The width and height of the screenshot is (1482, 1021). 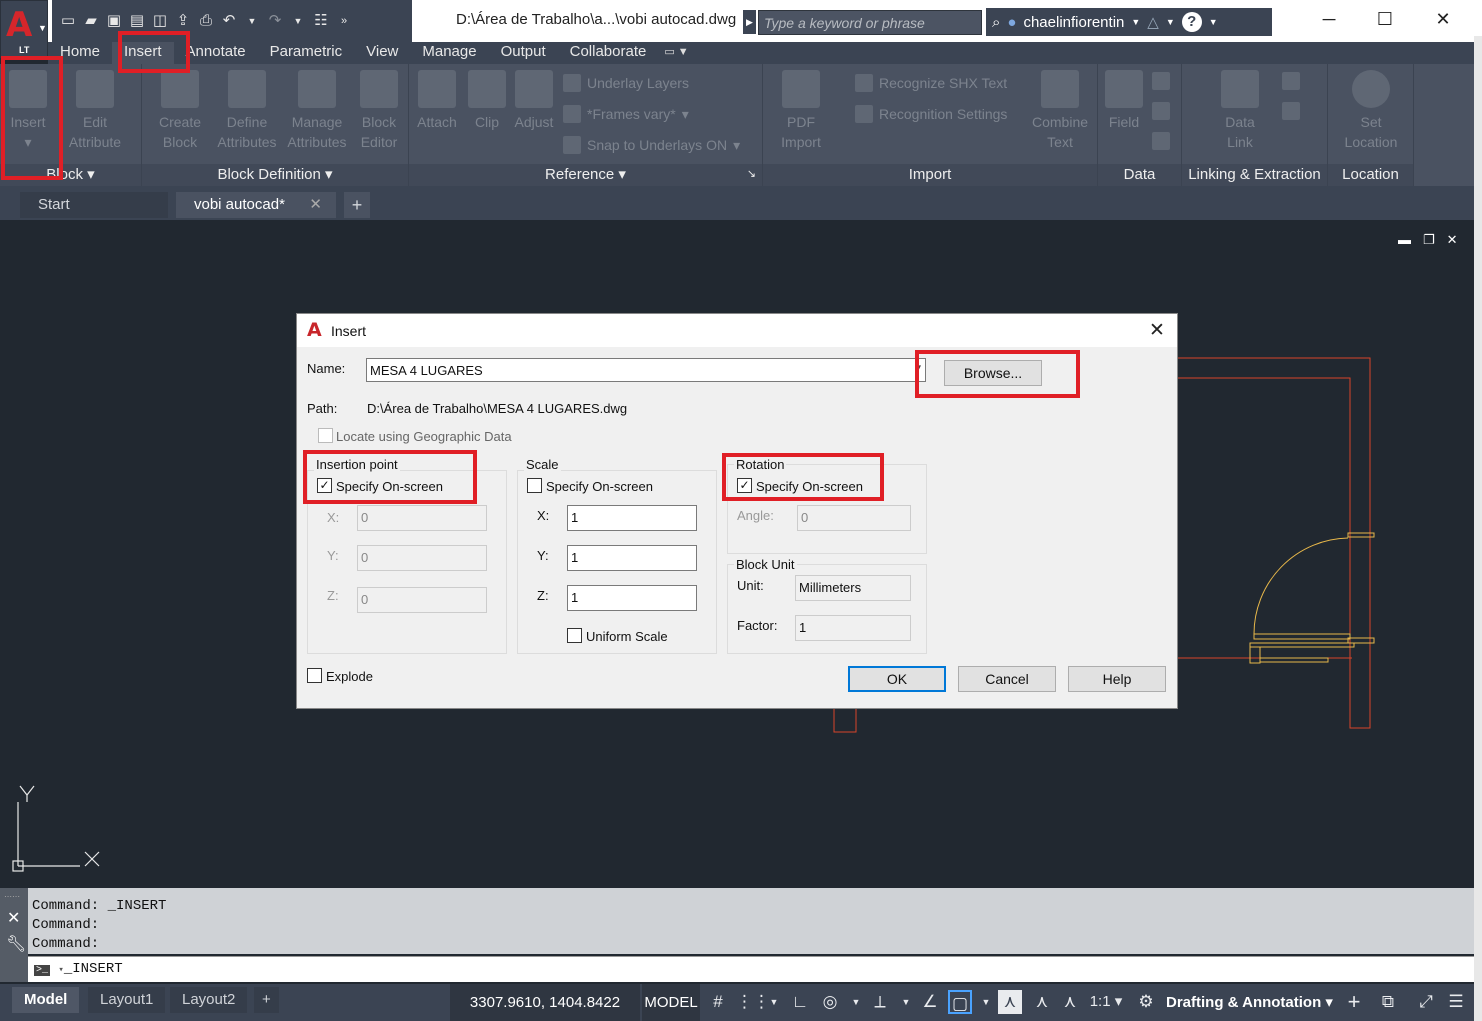 I want to click on workspace-switcher: Drafting & Annotation ▾, so click(x=1249, y=1002).